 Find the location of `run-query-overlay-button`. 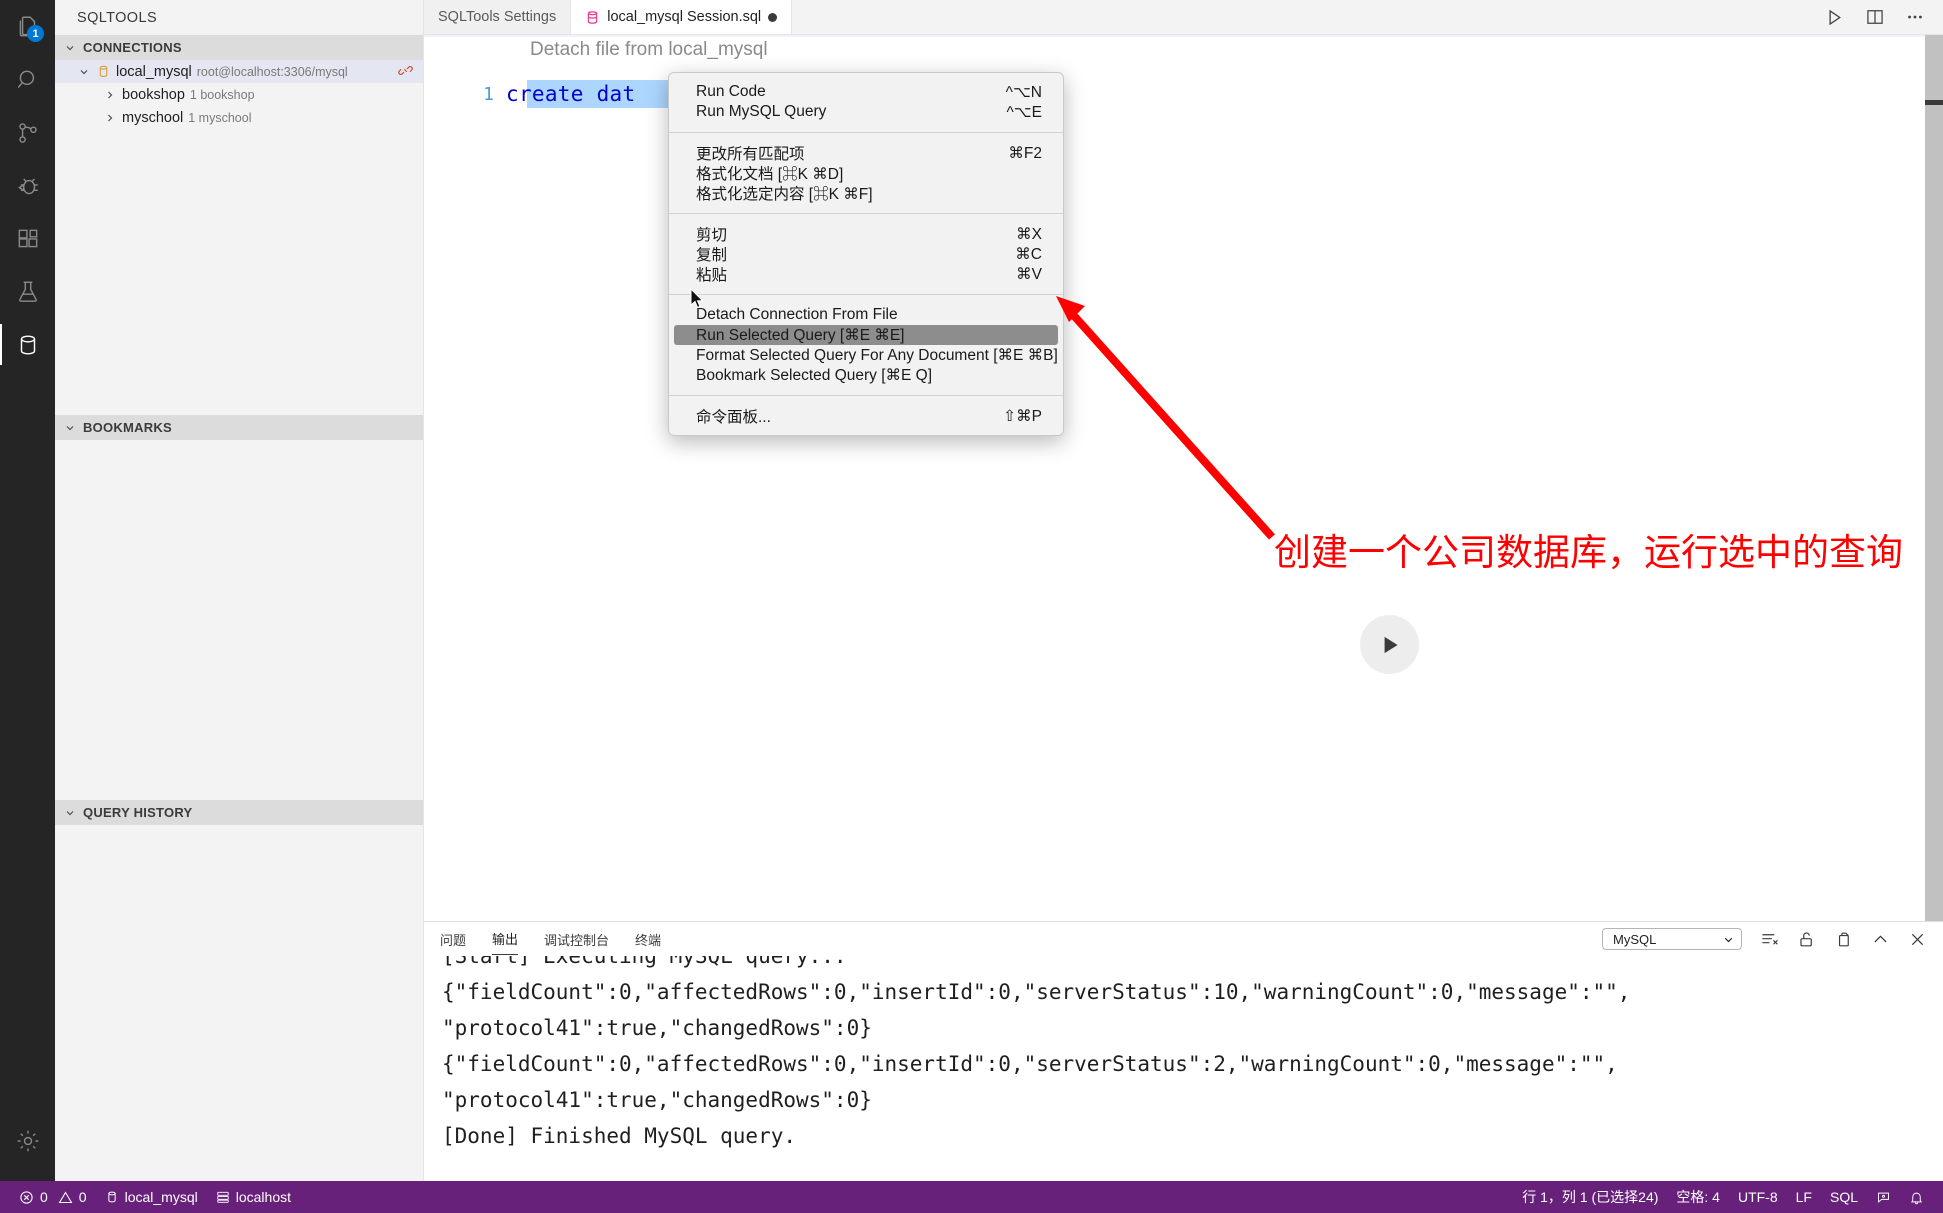

run-query-overlay-button is located at coordinates (1389, 644).